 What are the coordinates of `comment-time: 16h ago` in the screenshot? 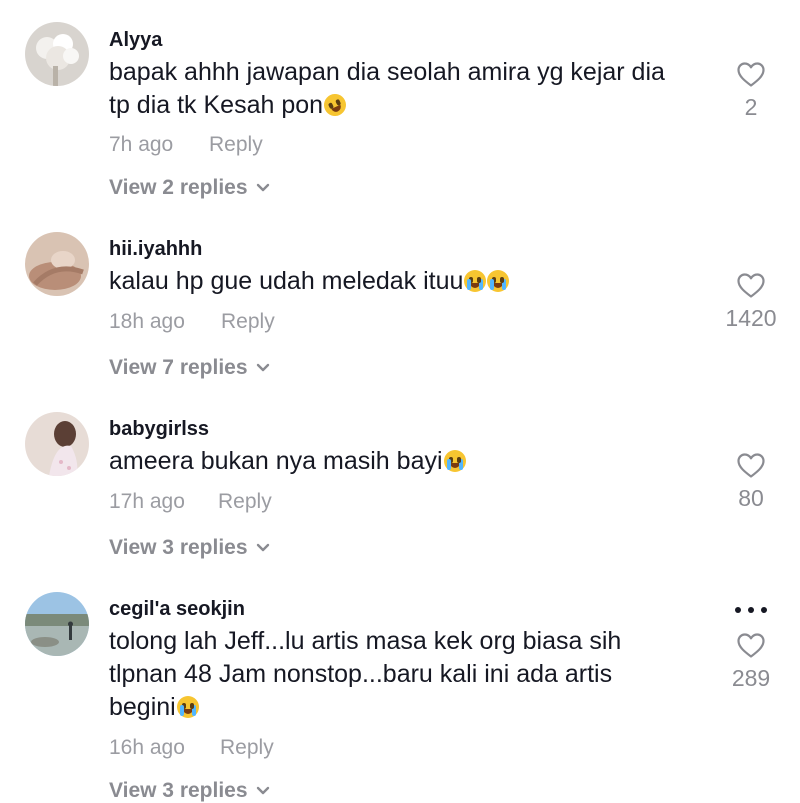 It's located at (147, 747).